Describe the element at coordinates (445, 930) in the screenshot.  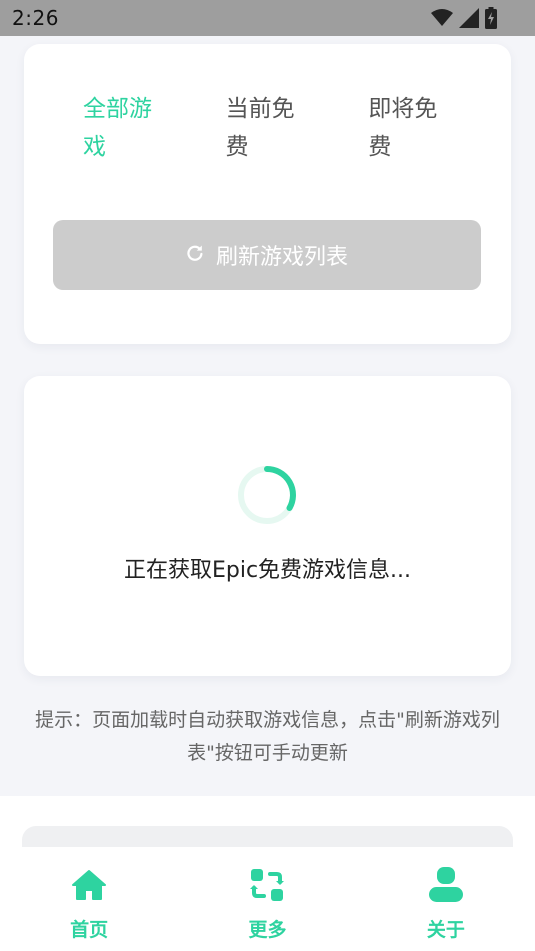
I see `nav-label-about: 关于` at that location.